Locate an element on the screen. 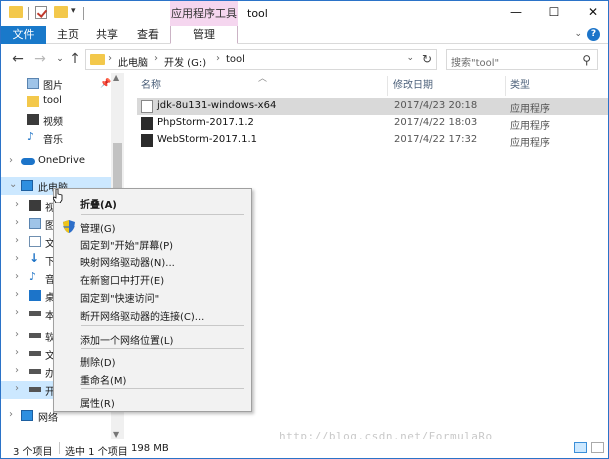  close-button: ✕ is located at coordinates (593, 12).